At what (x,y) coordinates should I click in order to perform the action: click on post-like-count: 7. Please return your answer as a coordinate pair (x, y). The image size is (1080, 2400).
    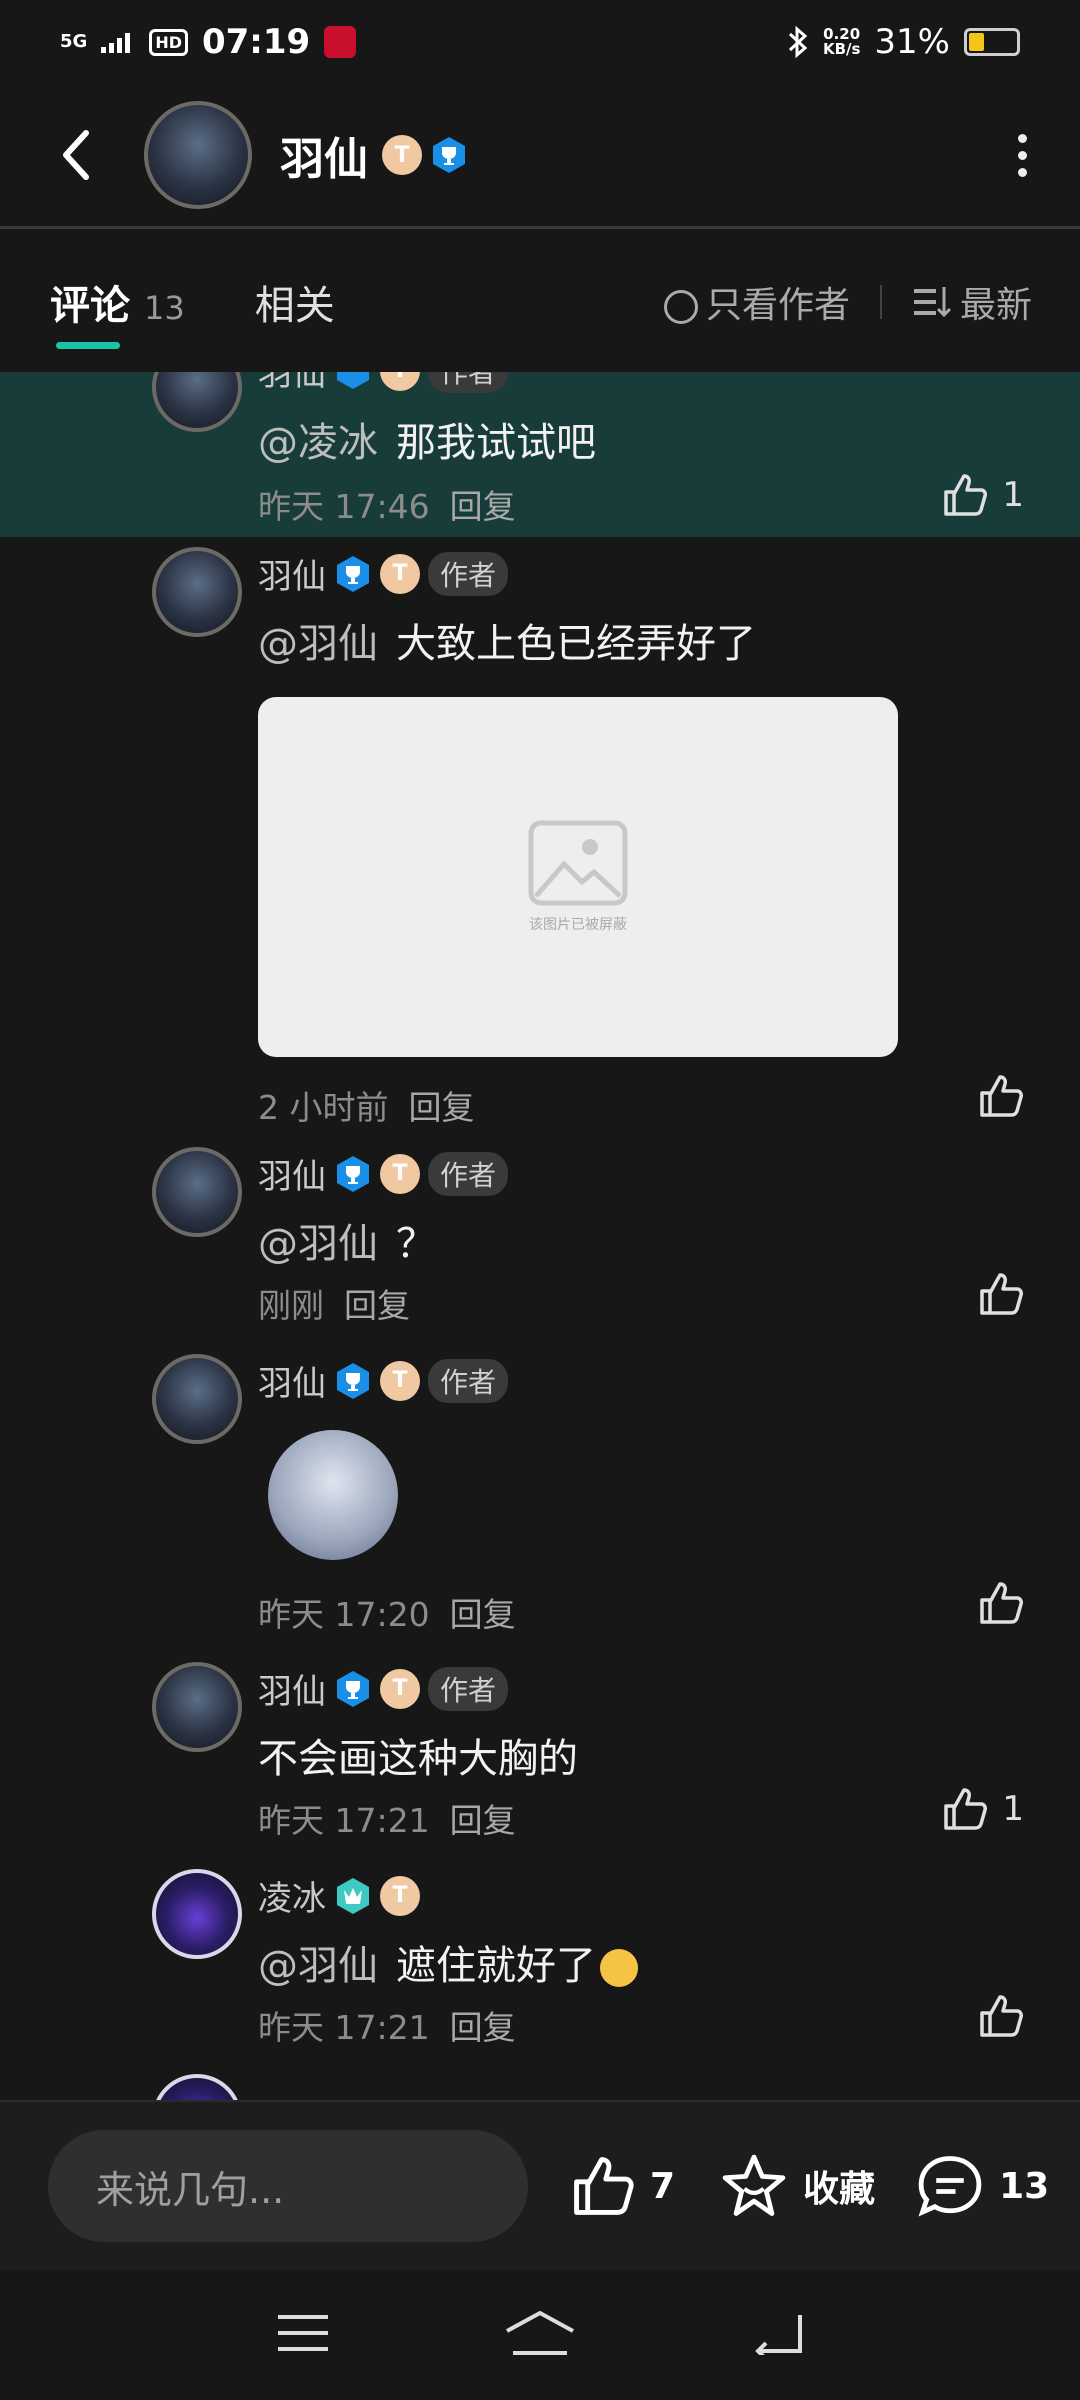
    Looking at the image, I should click on (663, 2186).